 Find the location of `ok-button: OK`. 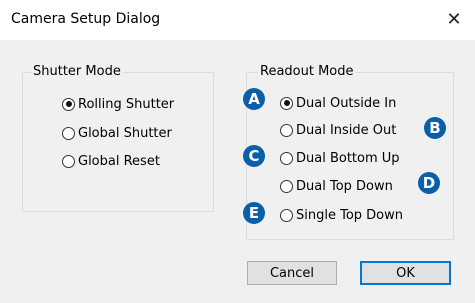

ok-button: OK is located at coordinates (405, 273).